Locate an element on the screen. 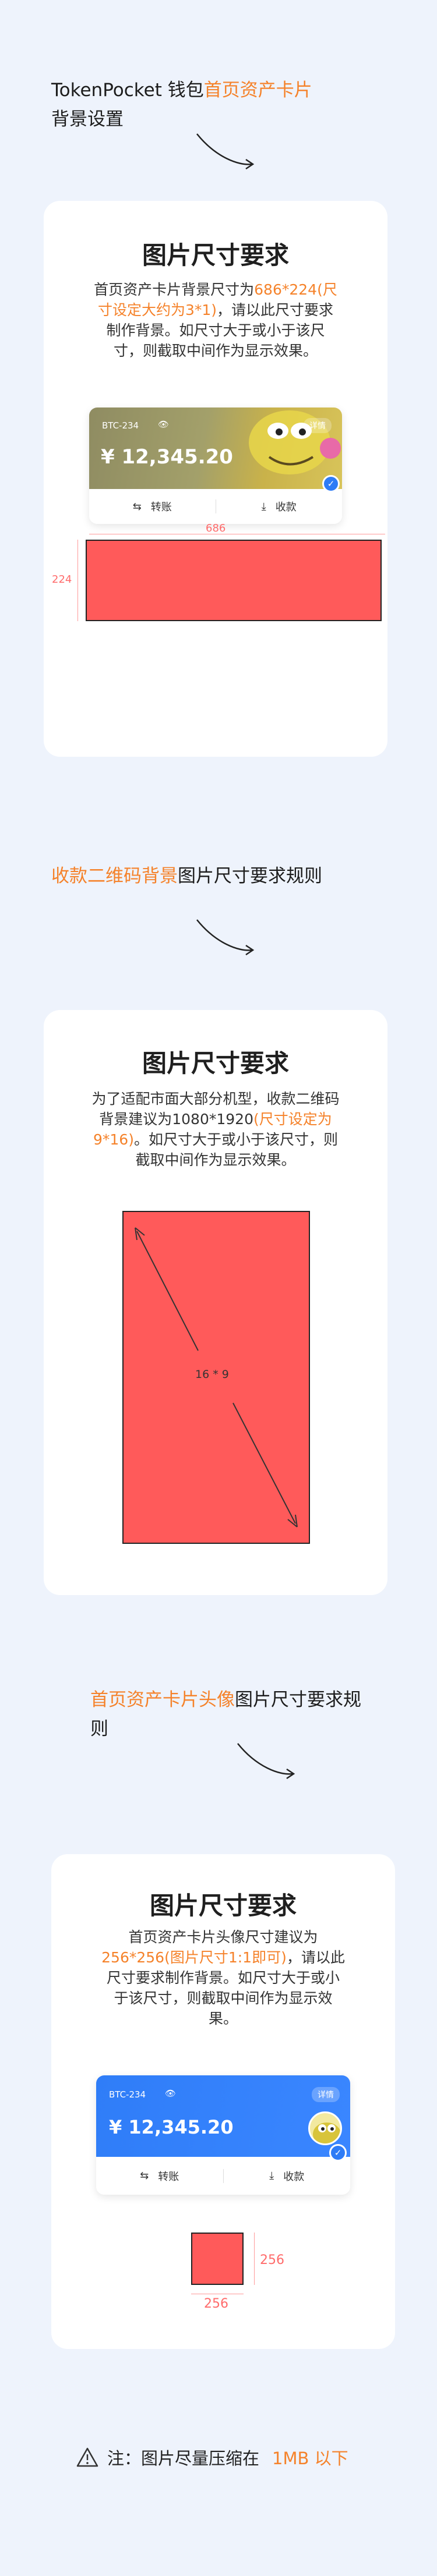  size-note: 注：图片尽量压缩在 1MB 以下 is located at coordinates (212, 2457).